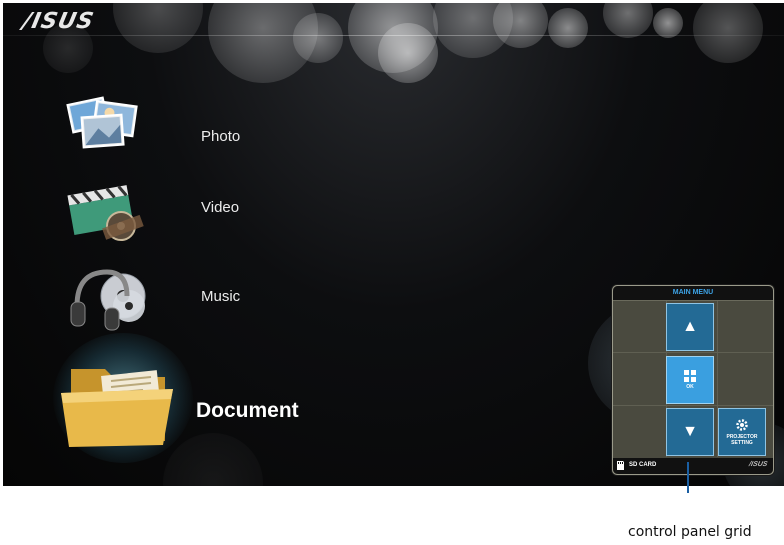 The image size is (784, 545). What do you see at coordinates (742, 432) in the screenshot?
I see `projector-setting-button: PROJECTOR SETTING` at bounding box center [742, 432].